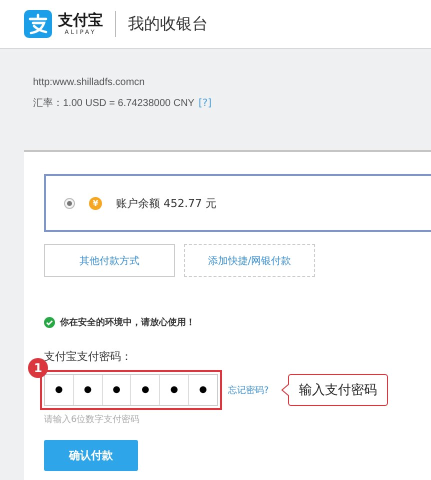 This screenshot has width=431, height=480. Describe the element at coordinates (80, 20) in the screenshot. I see `brand-name: 支付宝` at that location.